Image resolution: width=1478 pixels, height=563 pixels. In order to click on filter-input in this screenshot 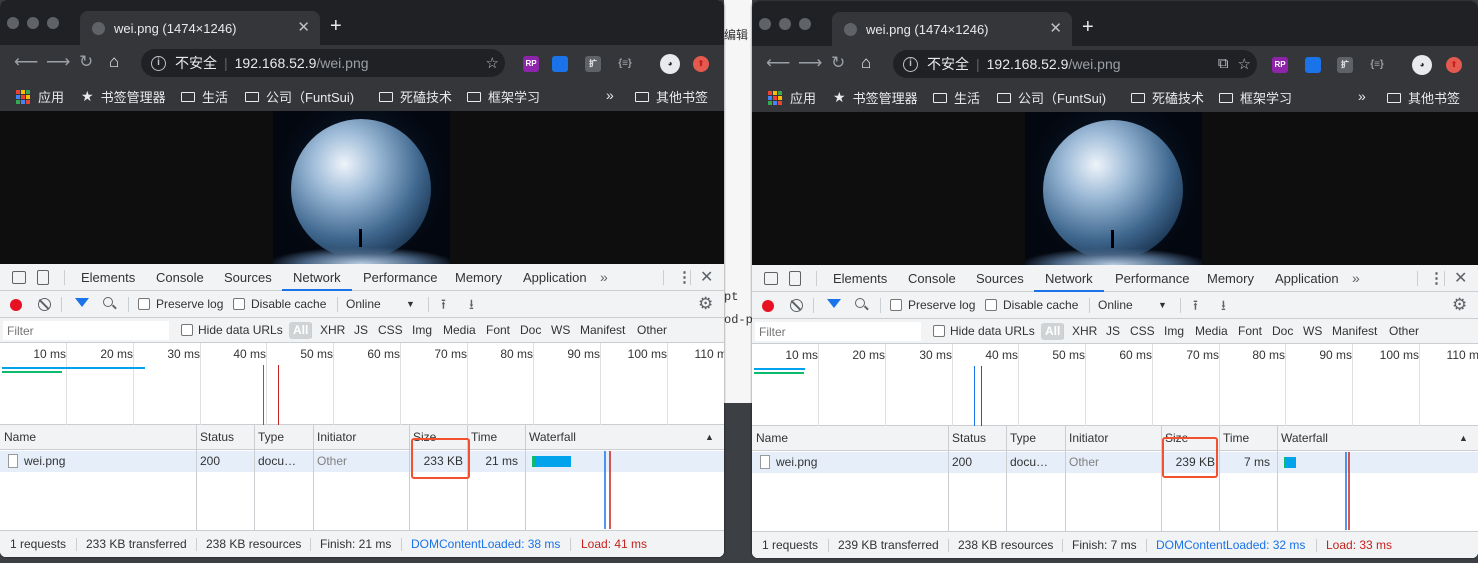, I will do `click(86, 330)`.